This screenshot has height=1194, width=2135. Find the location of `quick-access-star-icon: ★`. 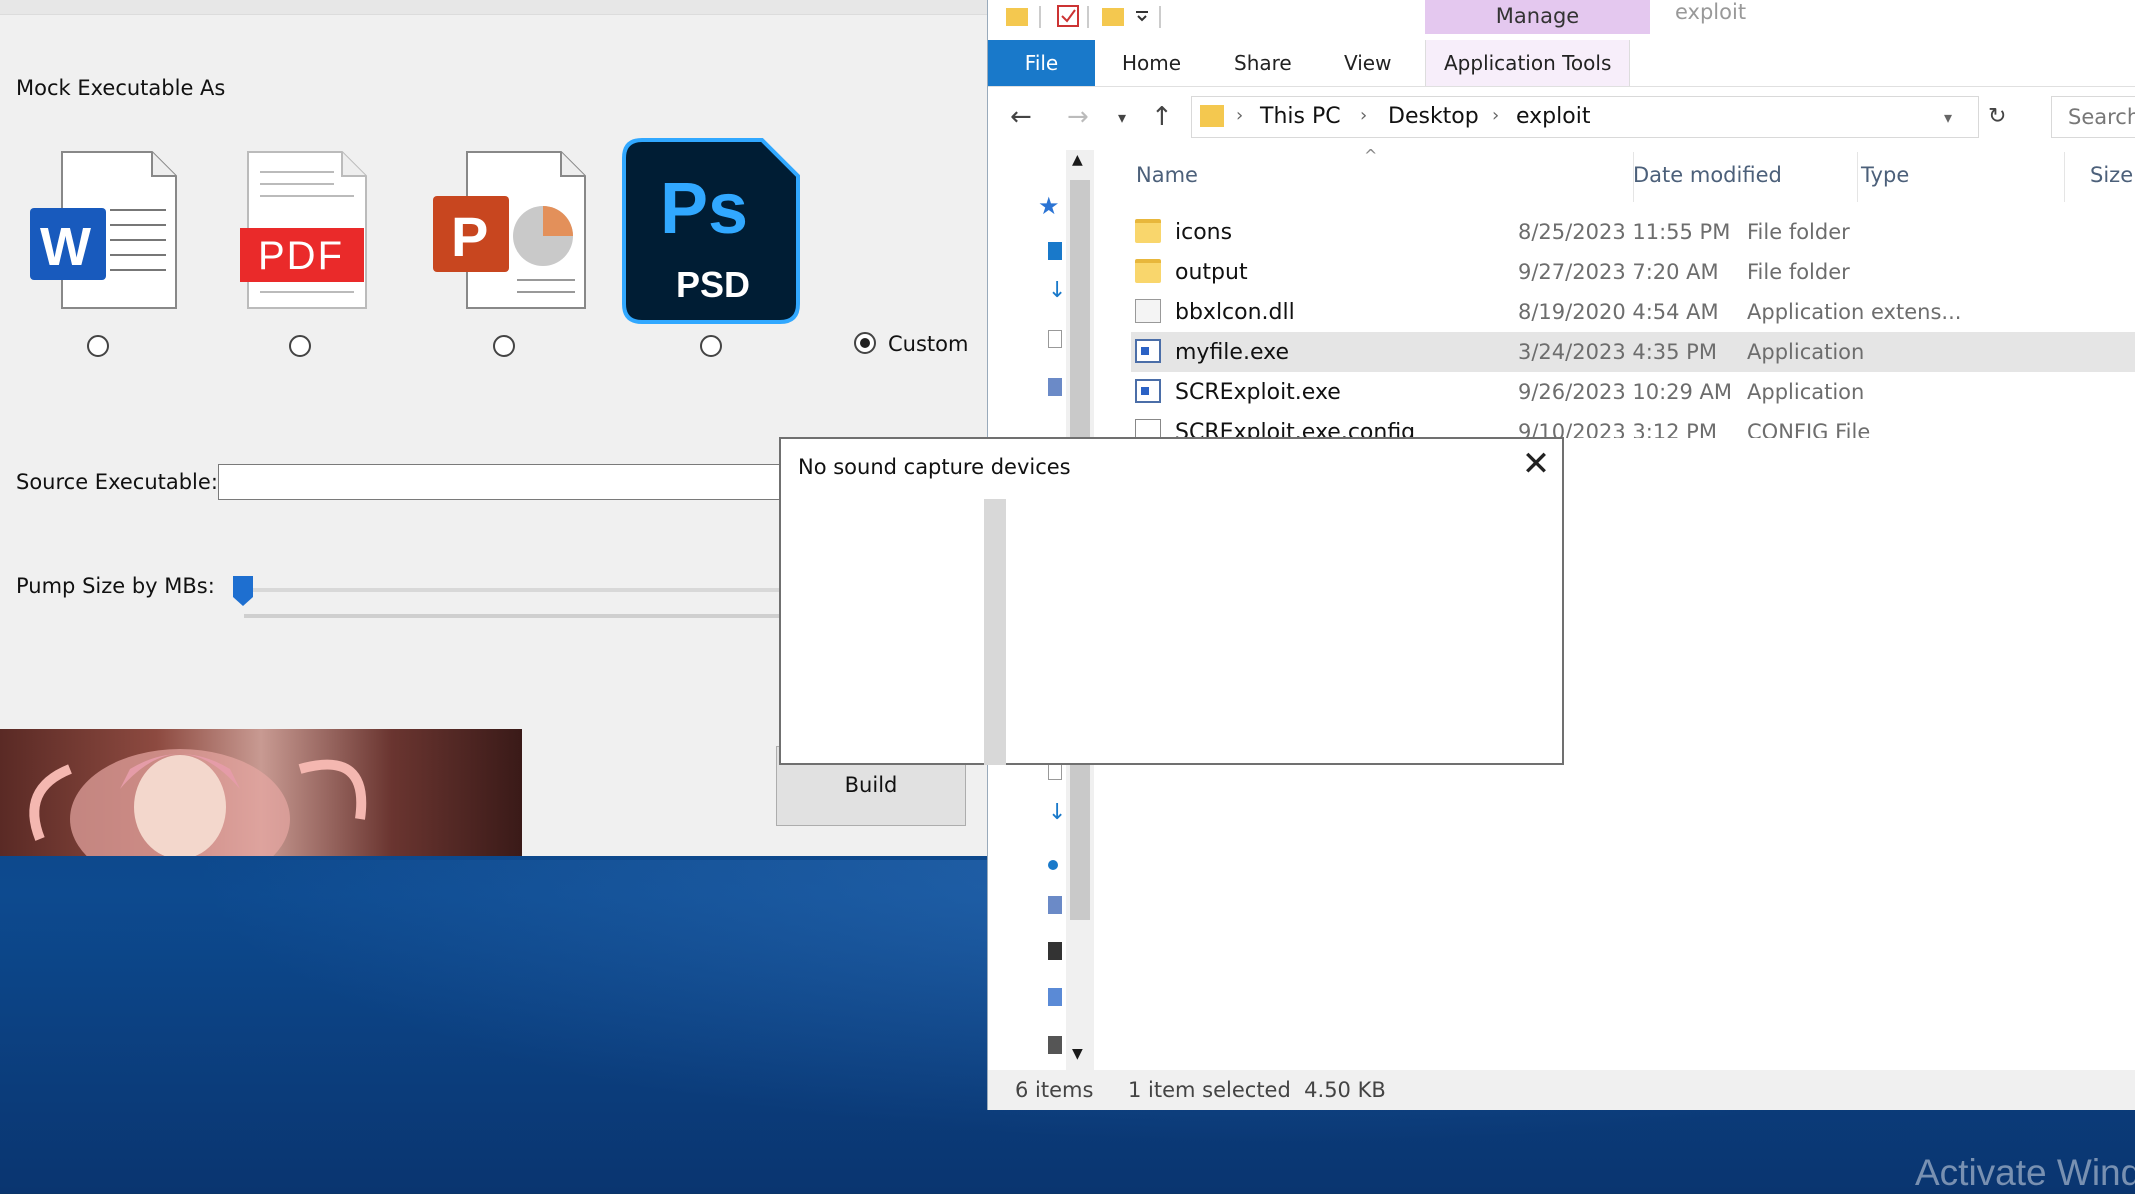

quick-access-star-icon: ★ is located at coordinates (1049, 206).